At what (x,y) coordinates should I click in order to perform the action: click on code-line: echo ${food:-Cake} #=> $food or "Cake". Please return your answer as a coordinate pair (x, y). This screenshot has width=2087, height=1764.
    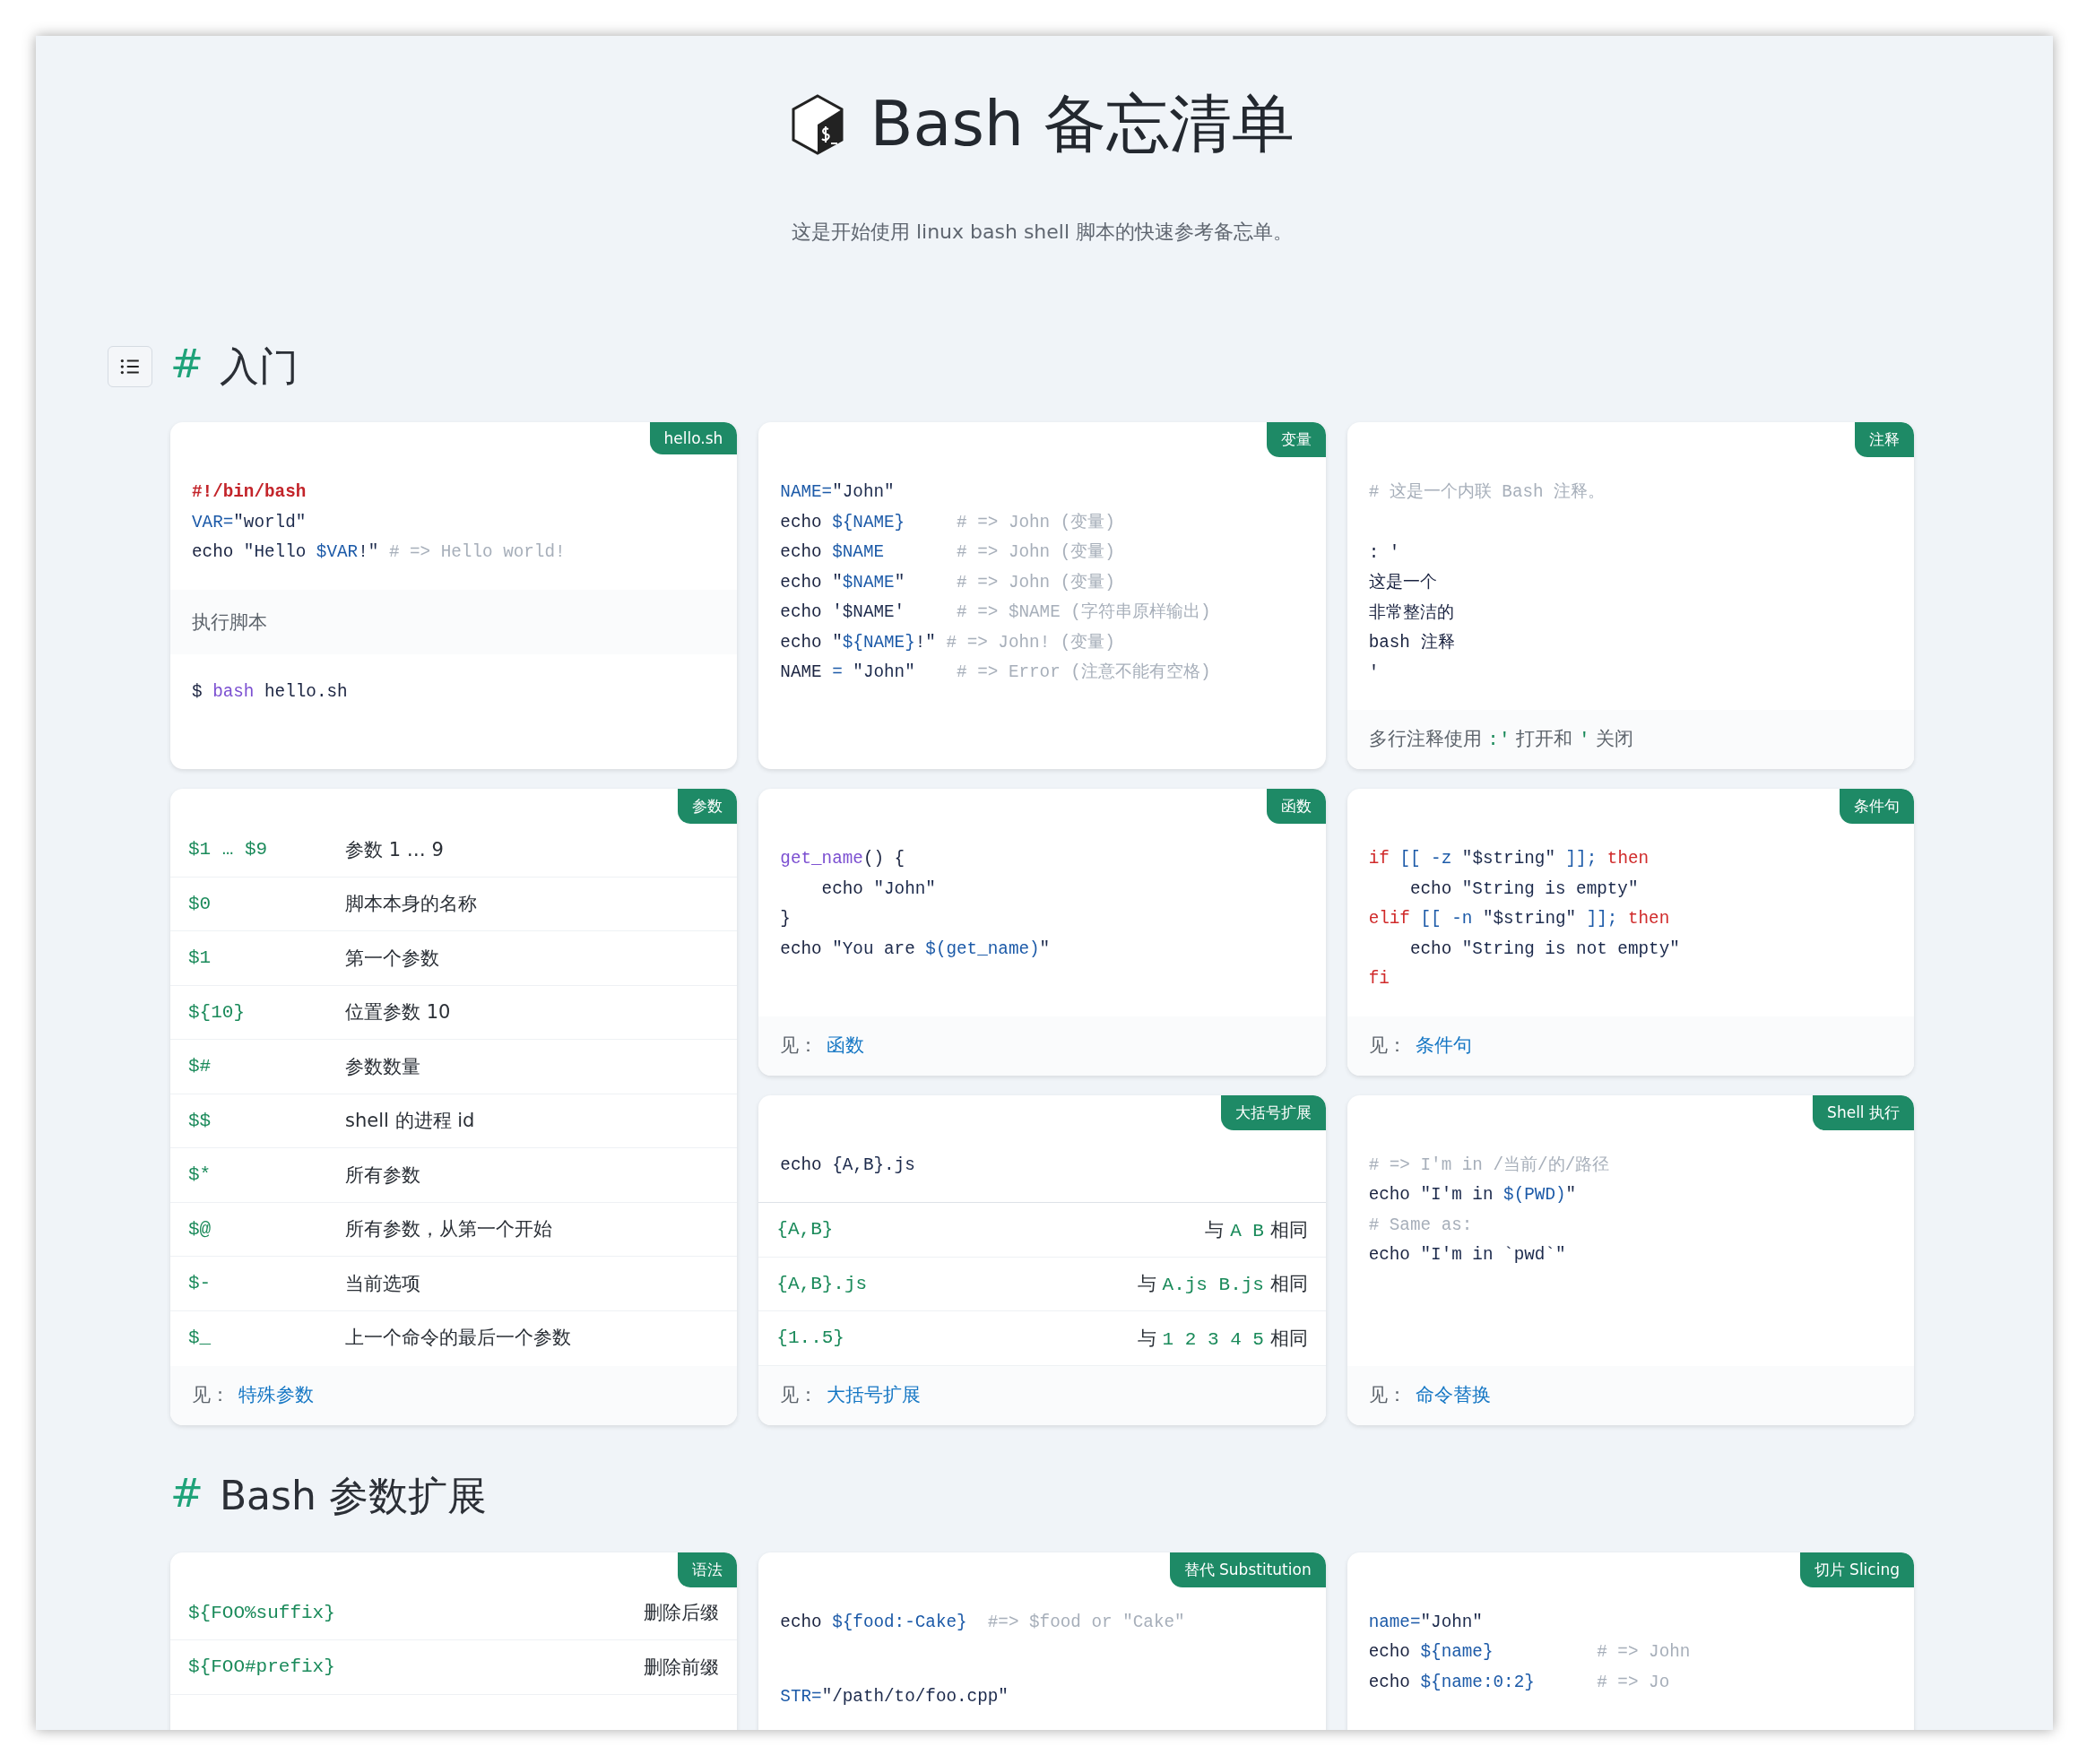
    Looking at the image, I should click on (982, 1622).